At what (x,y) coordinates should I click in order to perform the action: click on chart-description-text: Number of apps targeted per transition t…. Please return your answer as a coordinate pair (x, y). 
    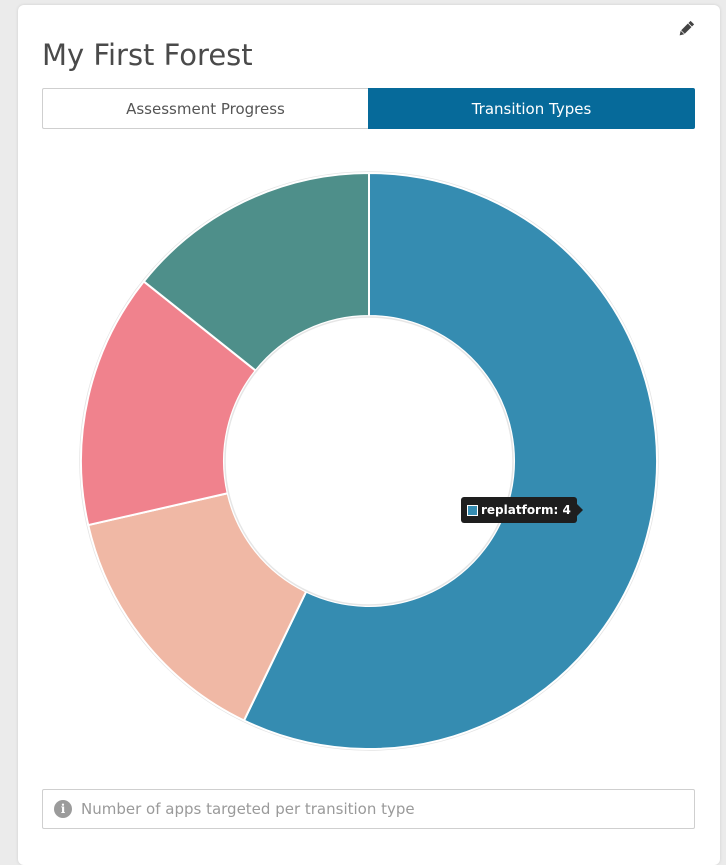
    Looking at the image, I should click on (248, 809).